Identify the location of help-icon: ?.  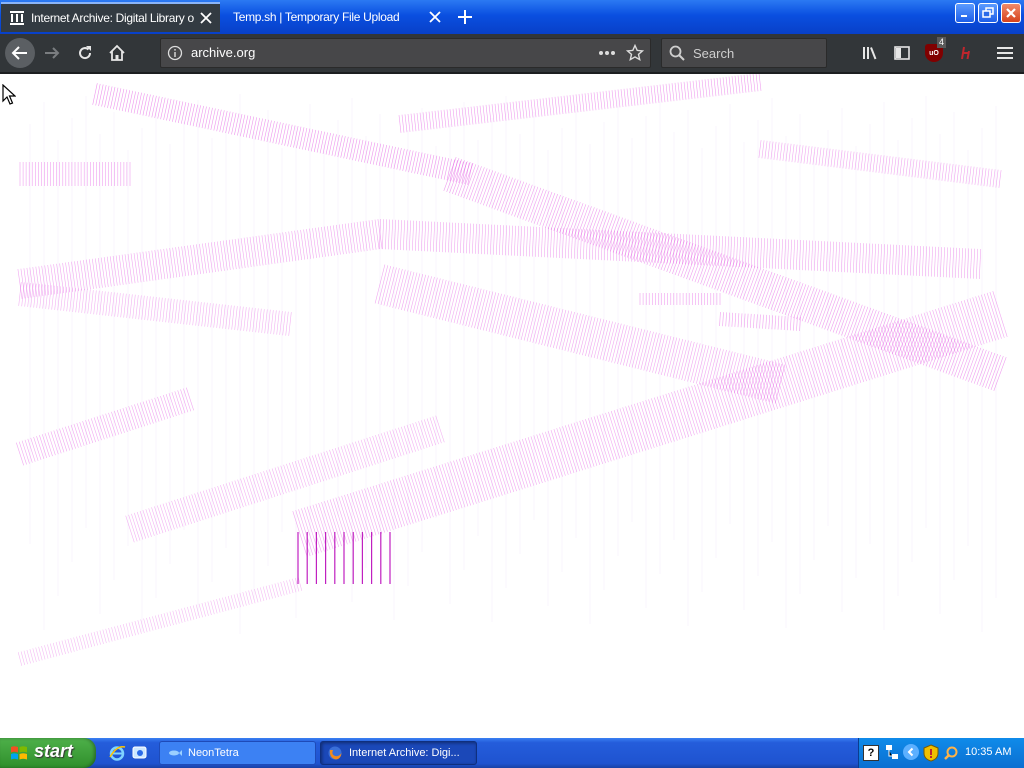
(871, 753).